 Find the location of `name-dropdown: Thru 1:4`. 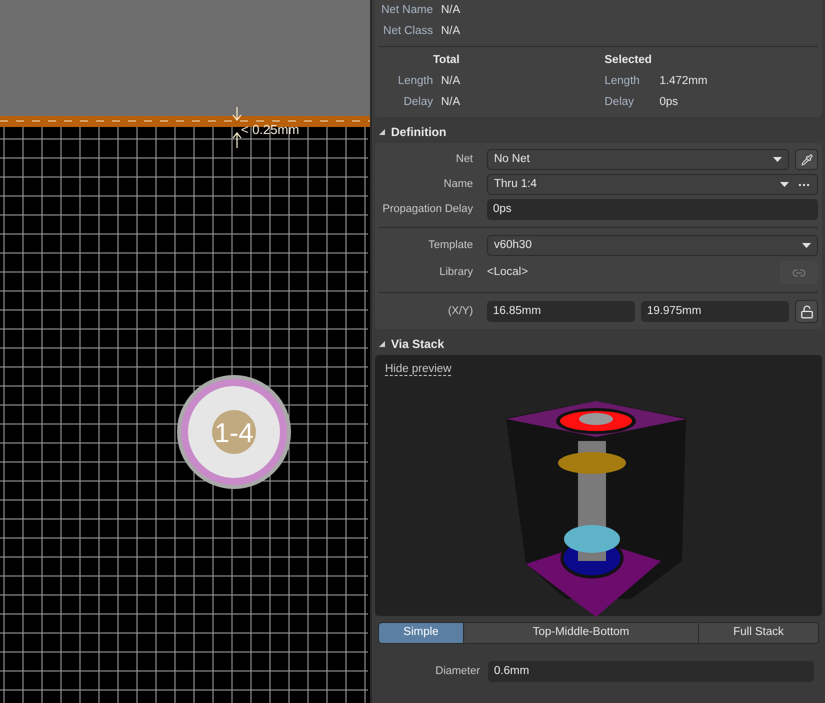

name-dropdown: Thru 1:4 is located at coordinates (652, 184).